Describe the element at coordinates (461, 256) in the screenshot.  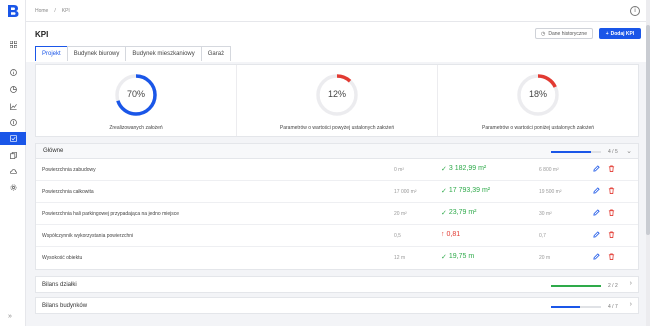
I see `kpi-value-text: 19,75 m` at that location.